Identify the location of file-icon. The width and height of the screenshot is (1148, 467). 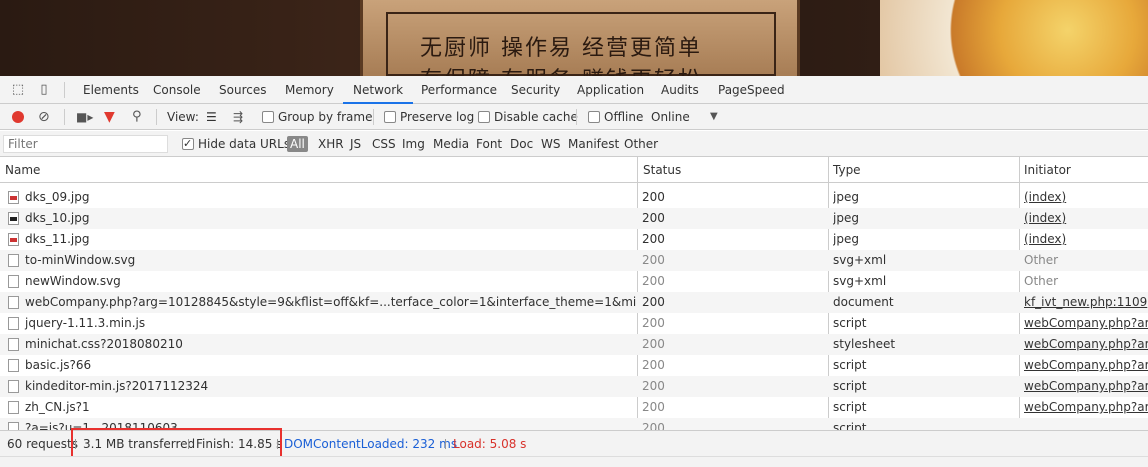
(13, 365).